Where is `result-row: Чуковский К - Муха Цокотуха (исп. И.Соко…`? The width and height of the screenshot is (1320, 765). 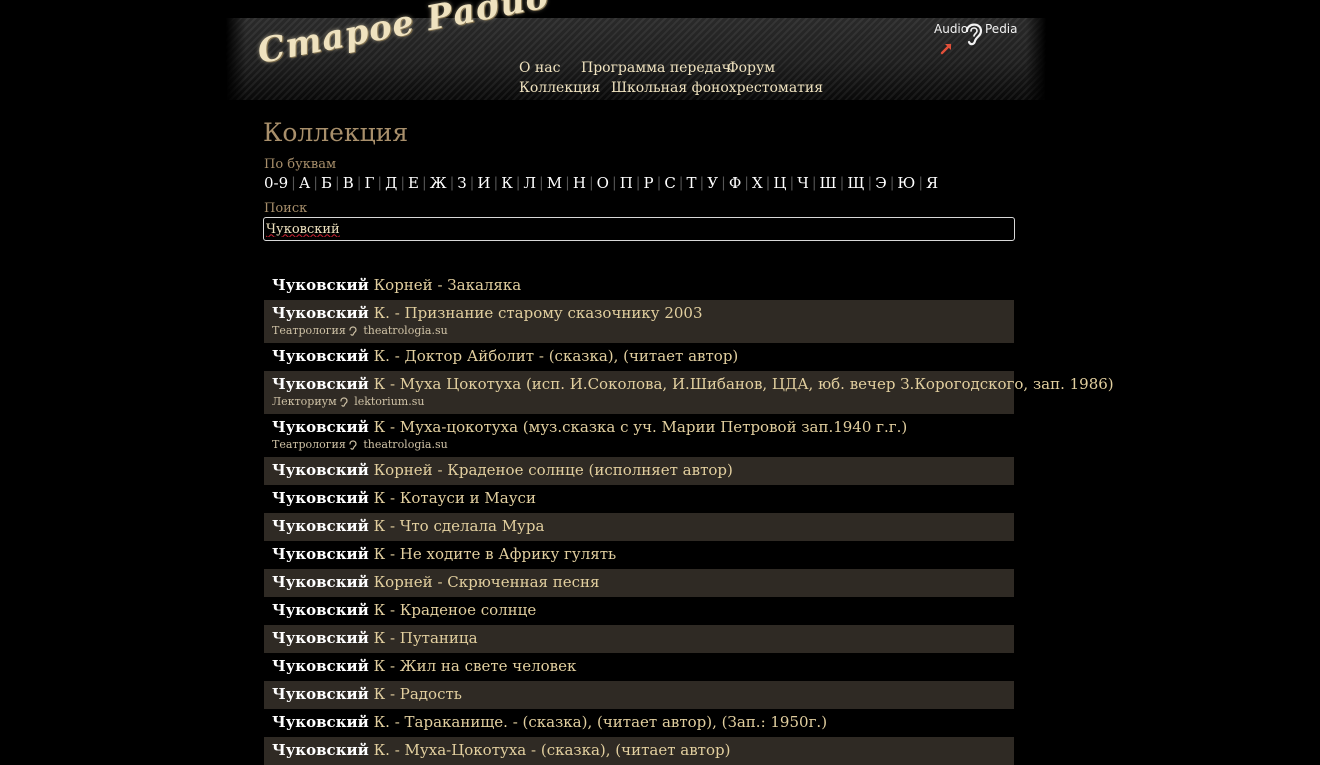
result-row: Чуковский К - Муха Цокотуха (исп. И.Соко… is located at coordinates (689, 392).